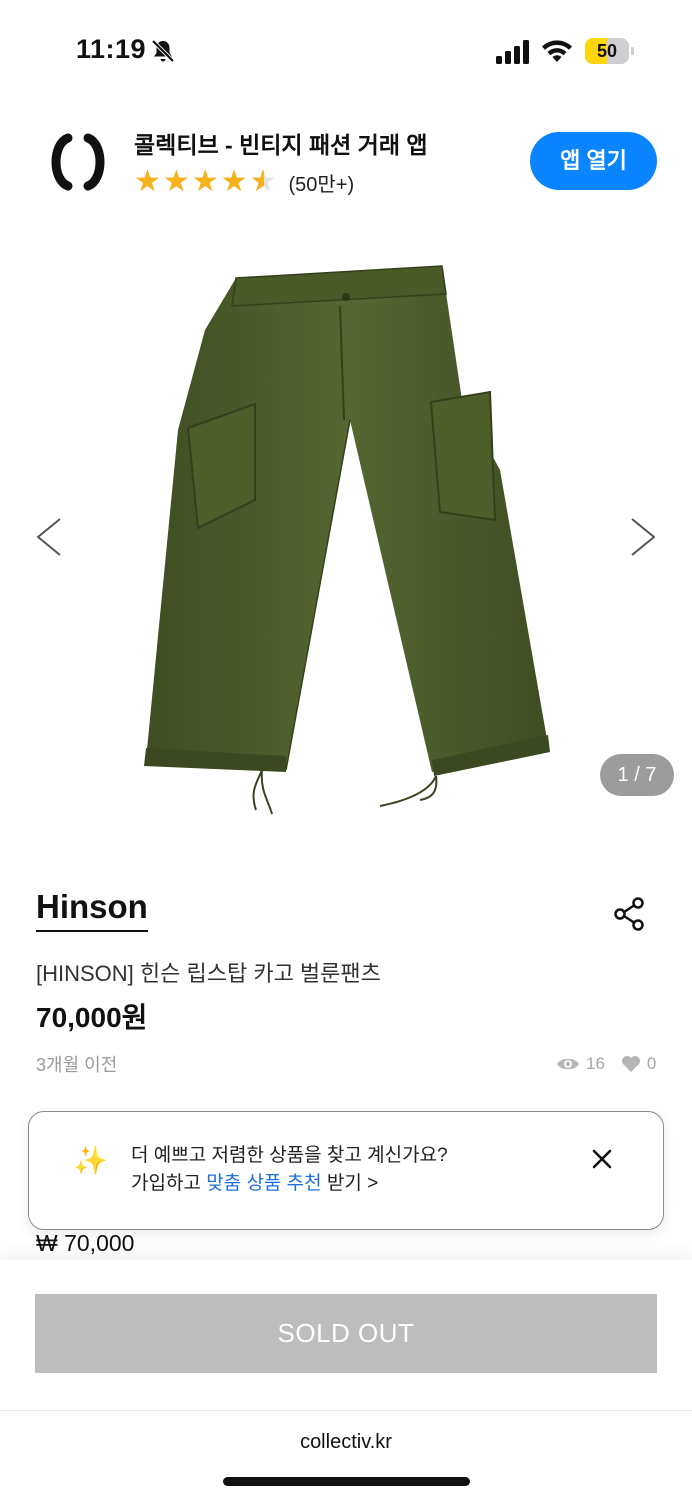 The width and height of the screenshot is (692, 1500). Describe the element at coordinates (651, 1063) in the screenshot. I see `like-count: 0` at that location.